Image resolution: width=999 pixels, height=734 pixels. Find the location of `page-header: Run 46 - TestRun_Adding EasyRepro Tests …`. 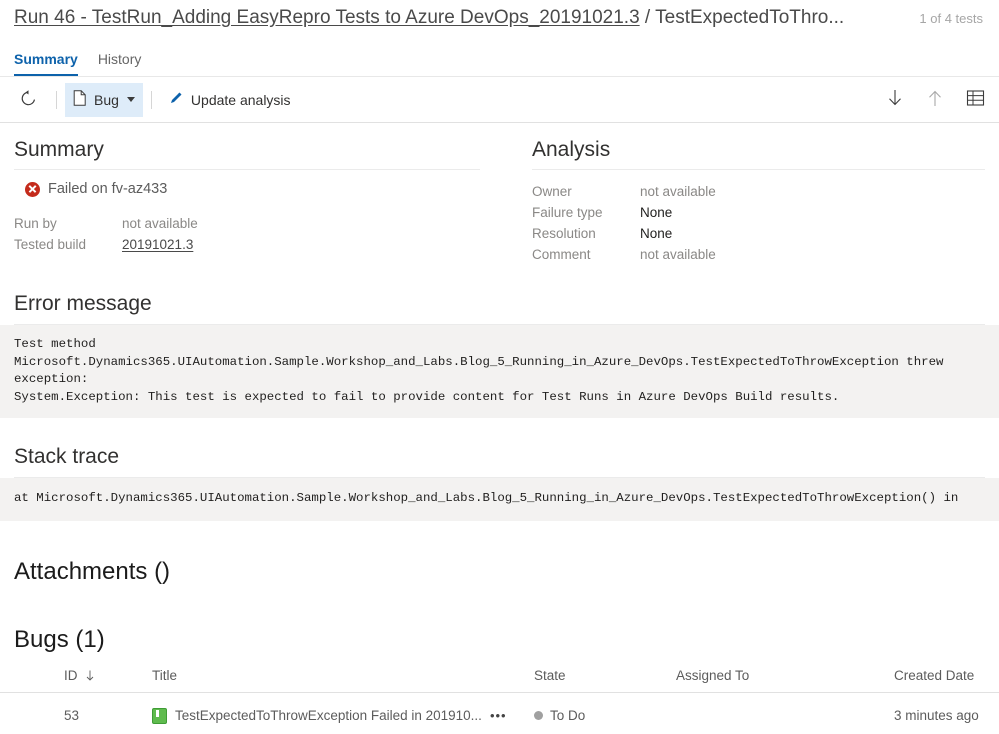

page-header: Run 46 - TestRun_Adding EasyRepro Tests … is located at coordinates (499, 17).